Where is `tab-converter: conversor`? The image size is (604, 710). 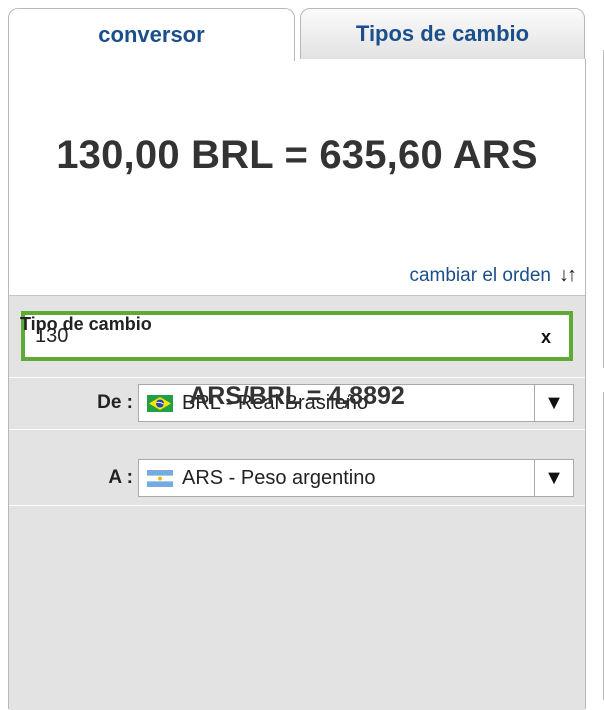
tab-converter: conversor is located at coordinates (151, 34).